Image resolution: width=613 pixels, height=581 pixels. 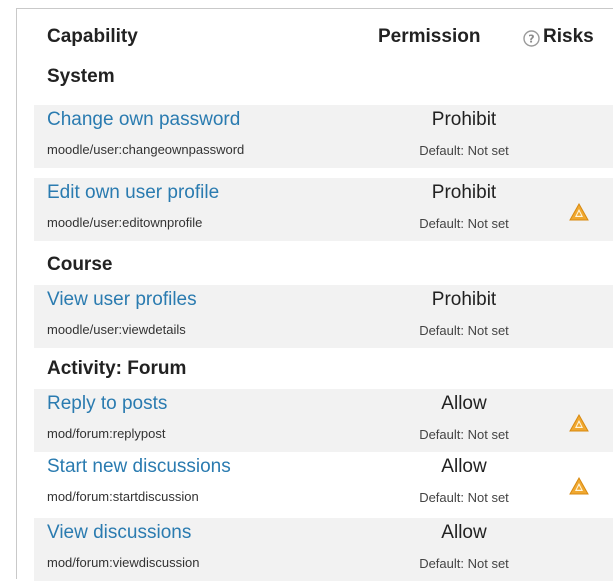 I want to click on section-heading-activity-forum: Activity: Forum, so click(x=117, y=368).